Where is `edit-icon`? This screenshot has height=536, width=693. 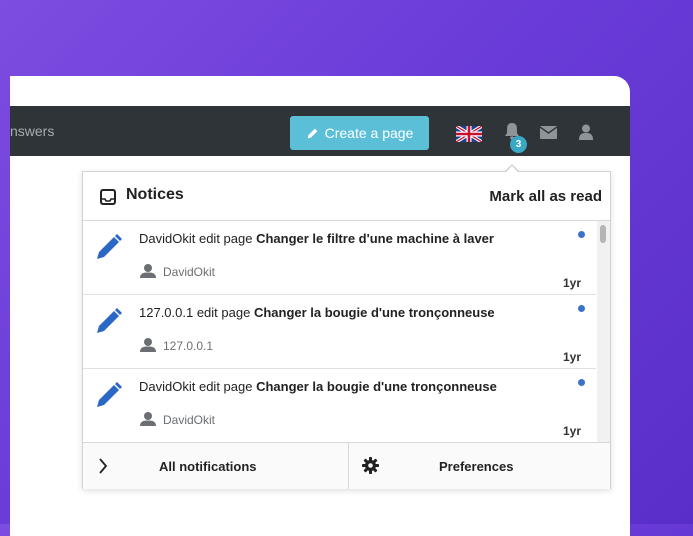 edit-icon is located at coordinates (312, 133).